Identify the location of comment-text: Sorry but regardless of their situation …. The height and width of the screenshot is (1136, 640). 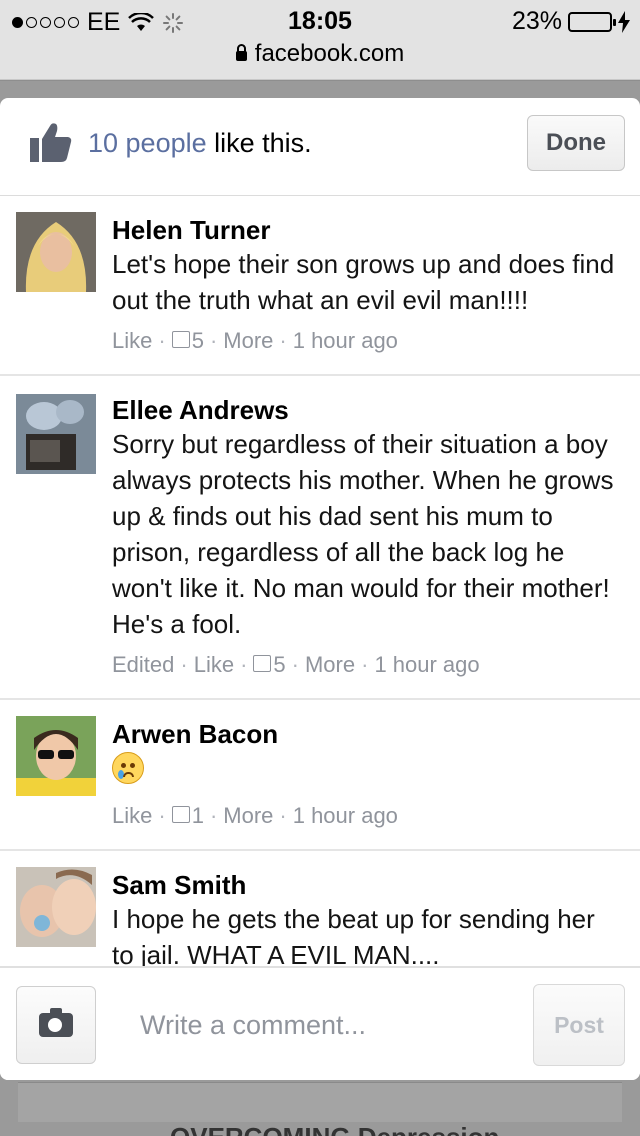
(363, 534).